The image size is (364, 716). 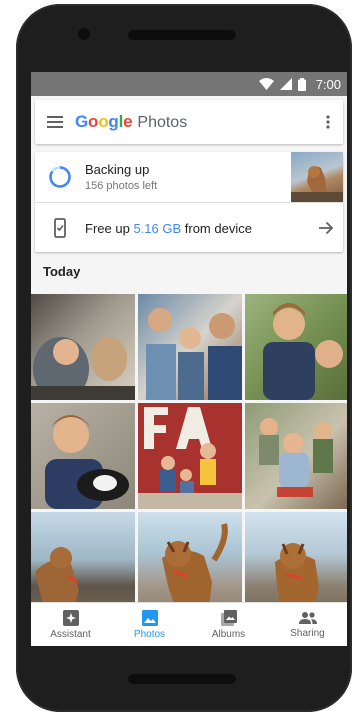 I want to click on free-up-phone-icon, so click(x=60, y=228).